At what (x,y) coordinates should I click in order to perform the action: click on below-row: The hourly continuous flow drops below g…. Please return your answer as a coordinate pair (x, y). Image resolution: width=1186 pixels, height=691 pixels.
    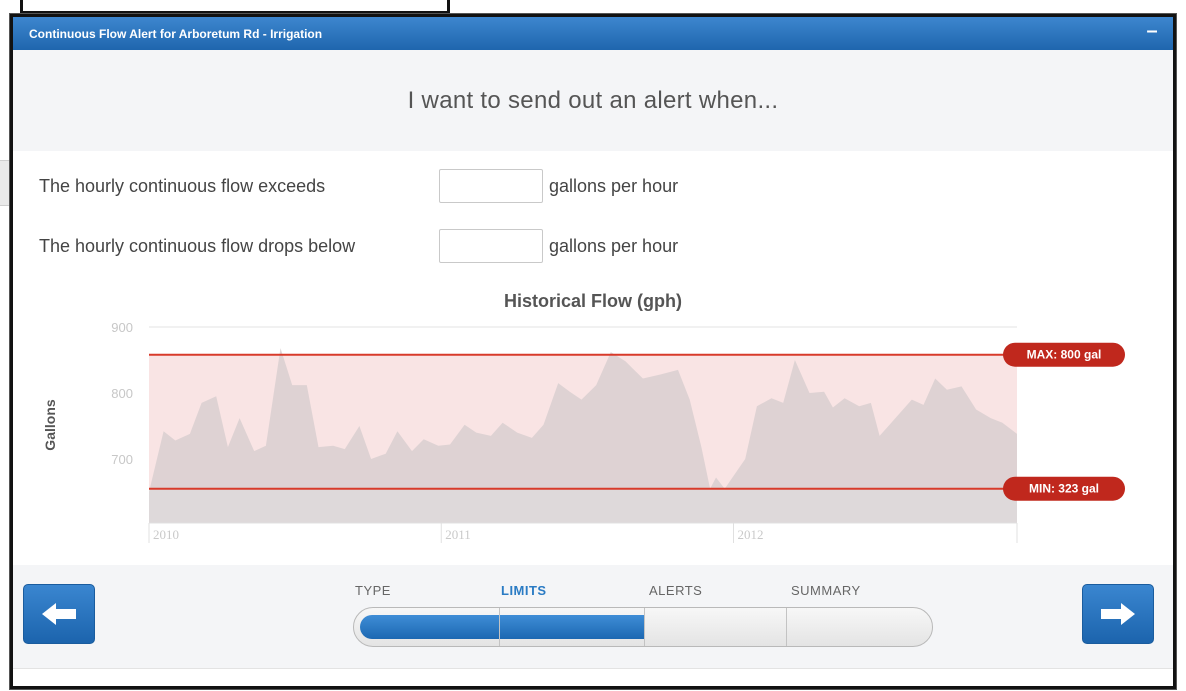
    Looking at the image, I should click on (358, 246).